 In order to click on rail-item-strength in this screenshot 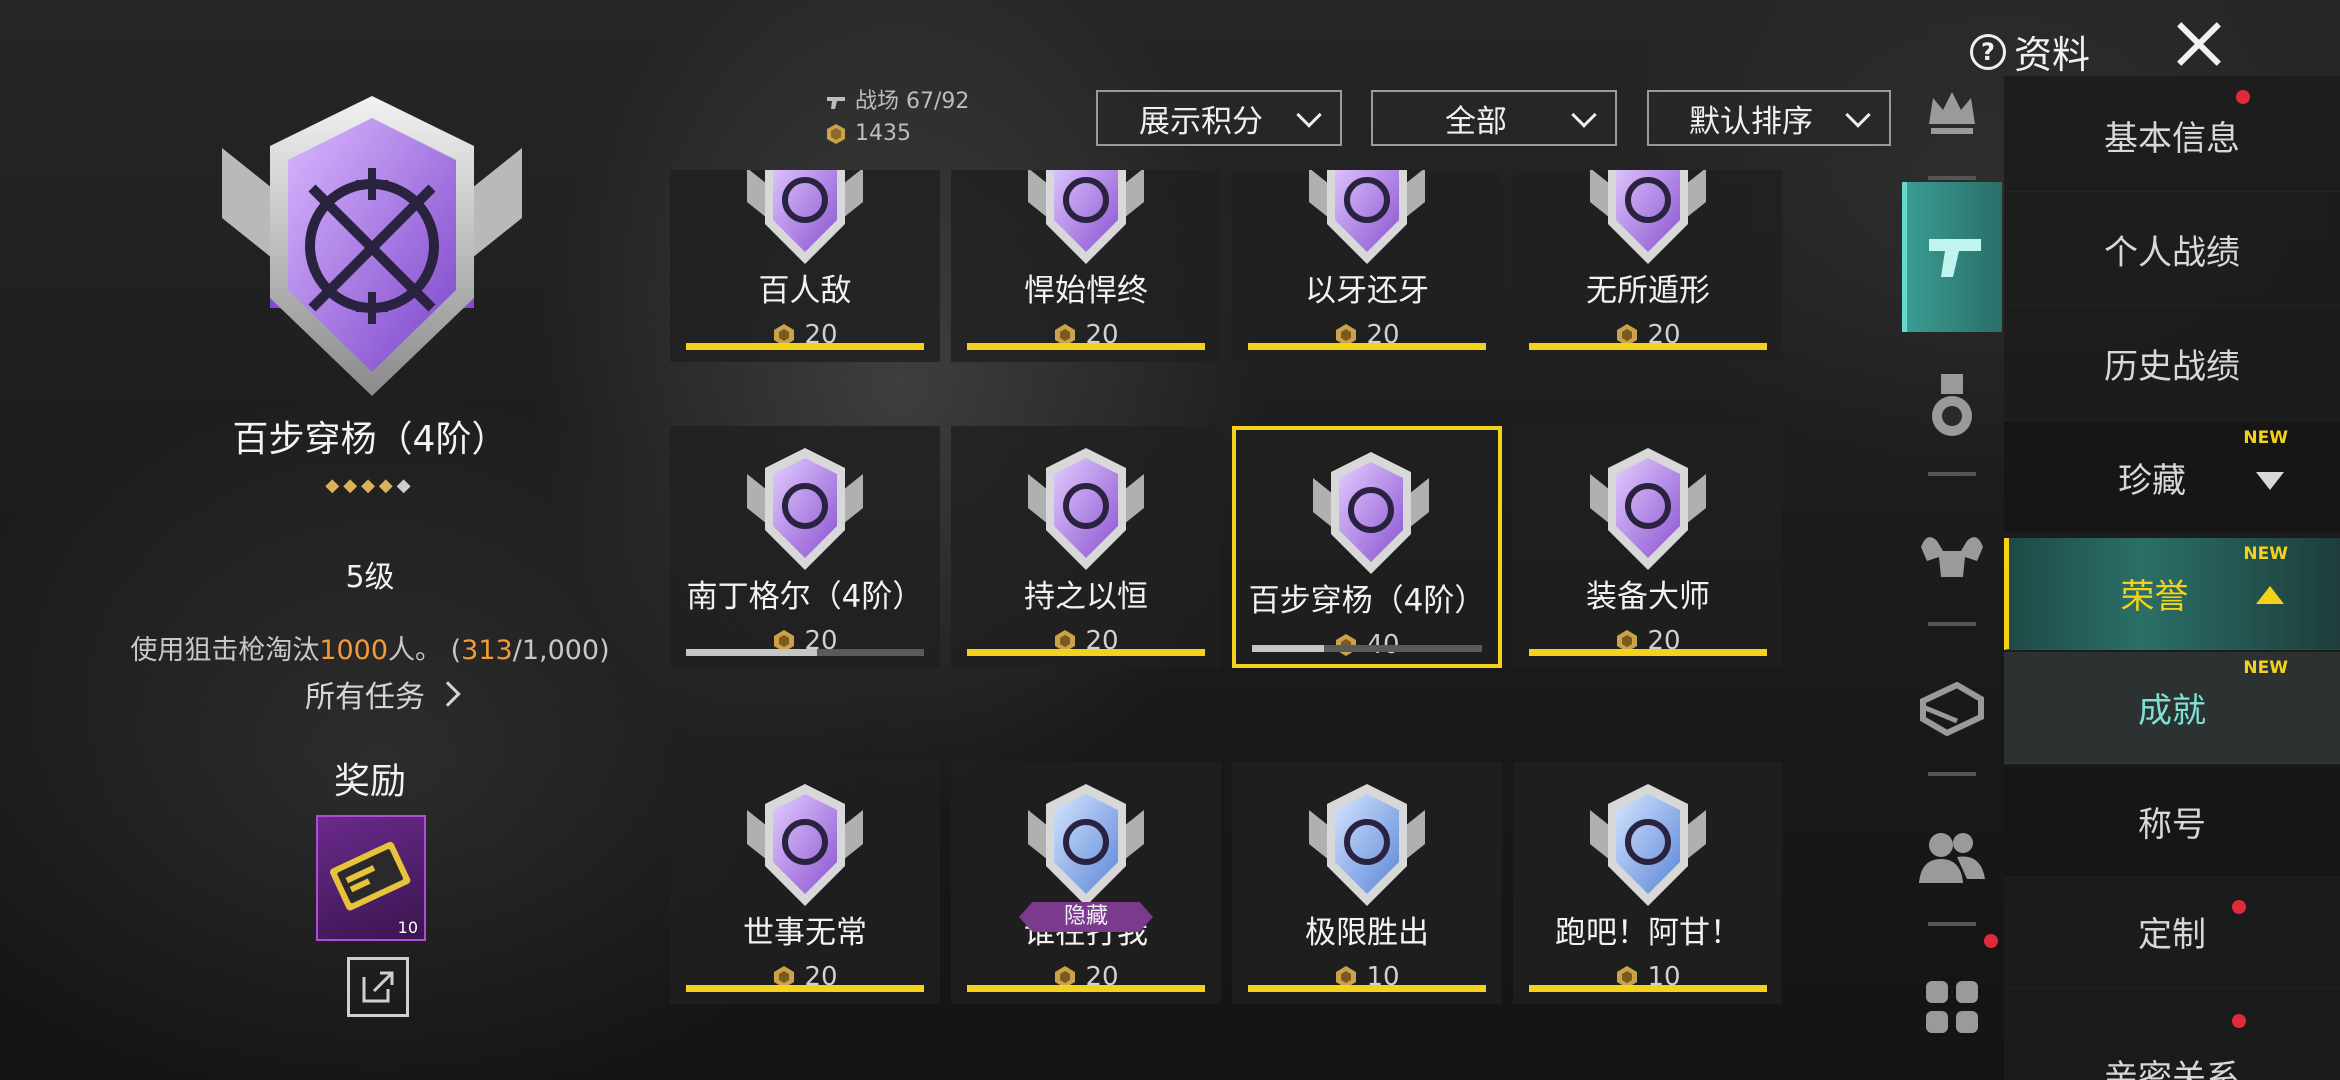, I will do `click(1952, 557)`.